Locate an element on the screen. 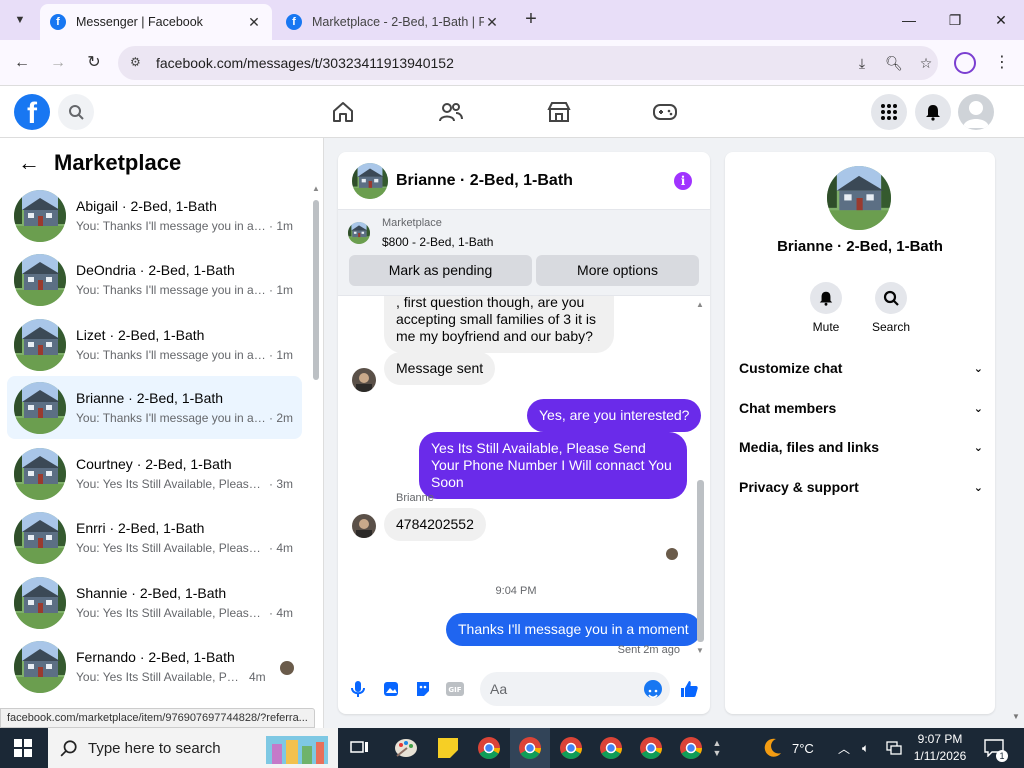  reload-icon: ↻ is located at coordinates (94, 63).